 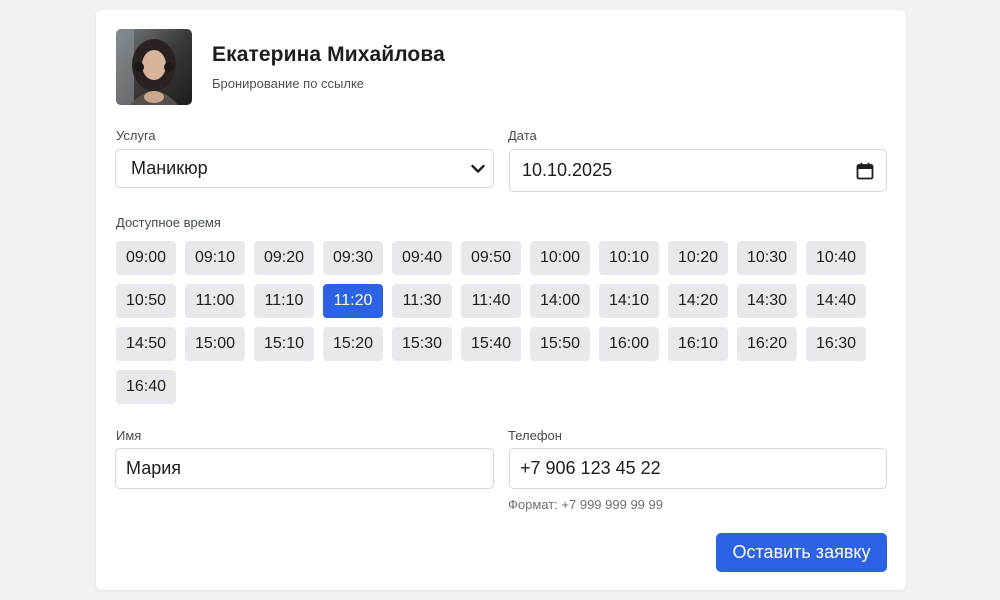 I want to click on time-slot: 10:20, so click(x=698, y=258).